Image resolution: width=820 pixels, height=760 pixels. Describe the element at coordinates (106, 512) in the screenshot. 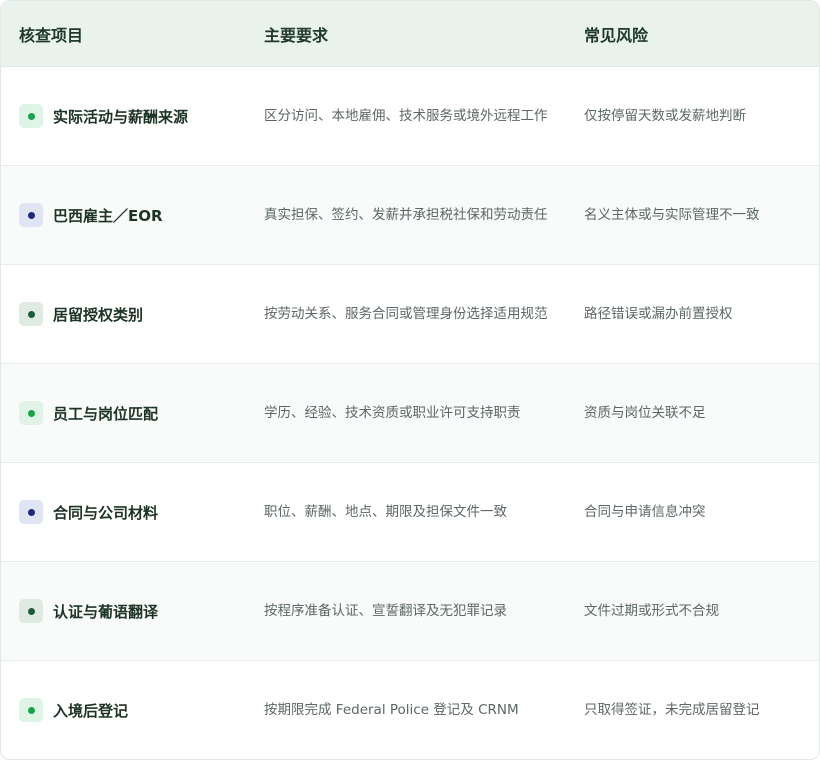

I see `row-title: 合同与公司材料` at that location.